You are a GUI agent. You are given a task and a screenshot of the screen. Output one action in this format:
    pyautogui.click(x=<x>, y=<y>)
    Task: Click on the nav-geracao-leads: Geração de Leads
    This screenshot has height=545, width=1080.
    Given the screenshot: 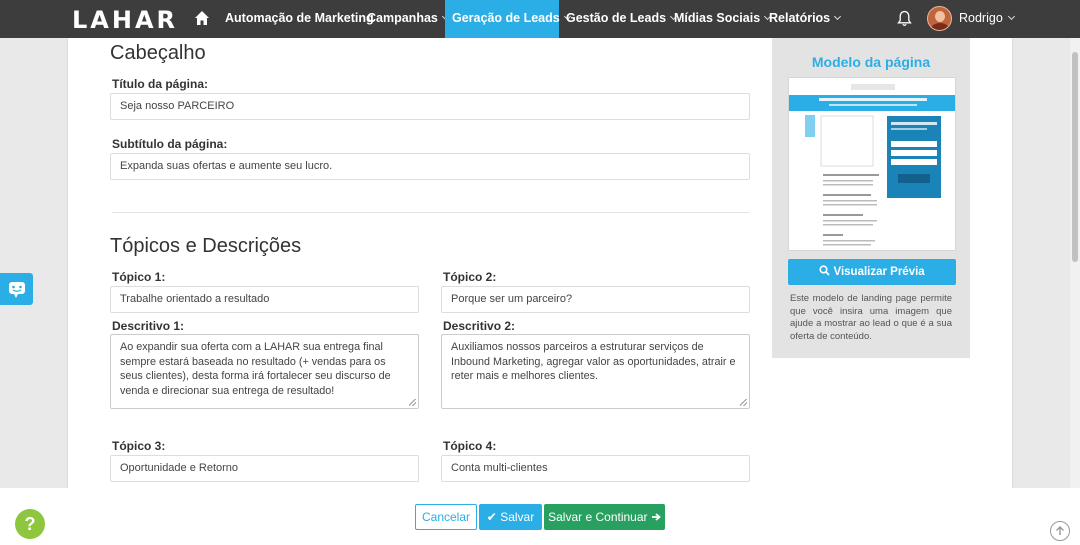 What is the action you would take?
    pyautogui.click(x=508, y=19)
    